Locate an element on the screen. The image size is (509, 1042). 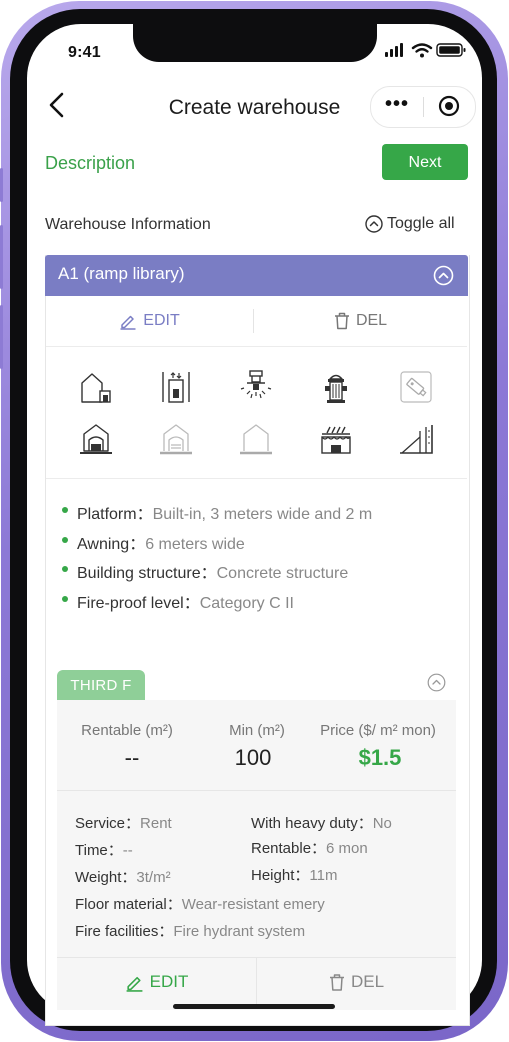
warehouse-actions: EDIT DEL is located at coordinates (256, 321).